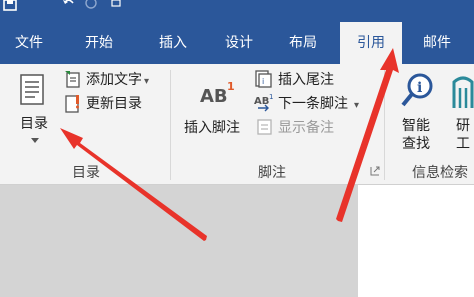 The height and width of the screenshot is (297, 474). What do you see at coordinates (463, 126) in the screenshot?
I see `researcher-line1: 研` at bounding box center [463, 126].